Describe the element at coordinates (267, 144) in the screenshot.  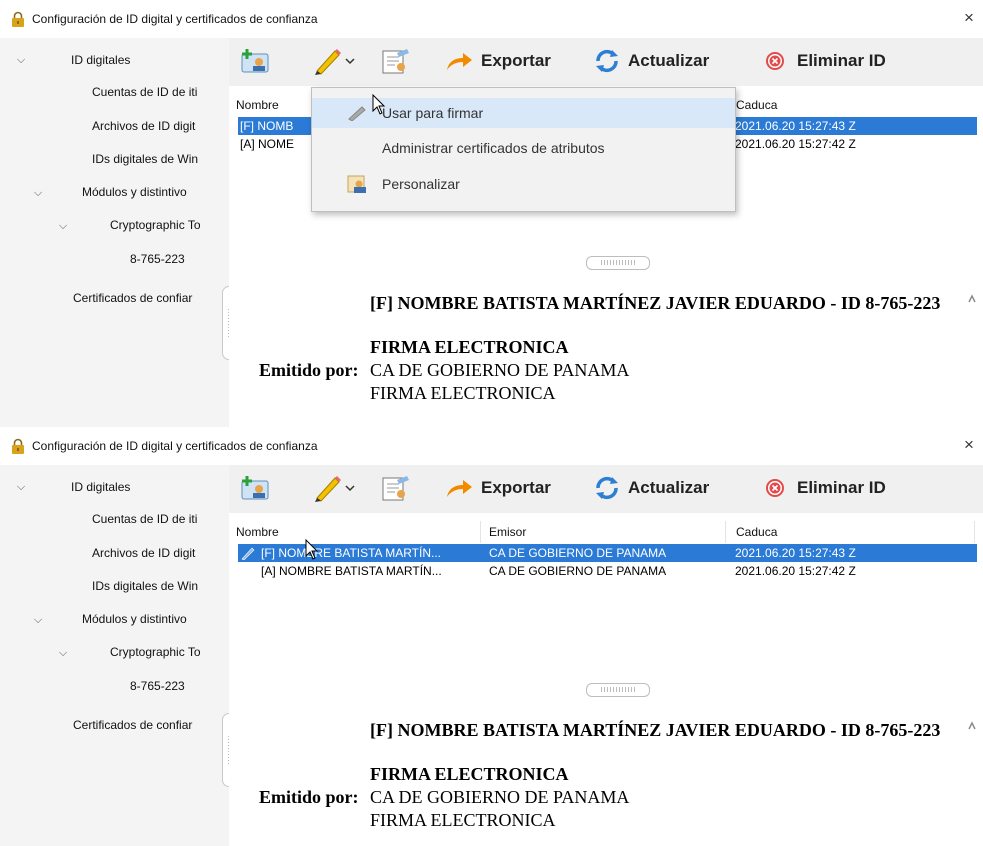
I see `row-name: [A] NOME` at that location.